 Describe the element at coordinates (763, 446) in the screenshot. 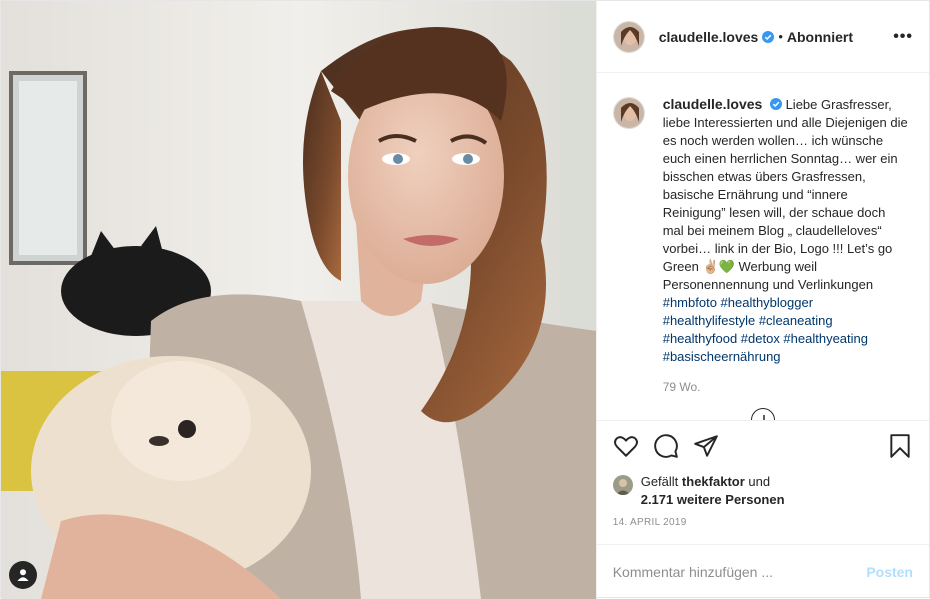

I see `action-icons-row` at that location.